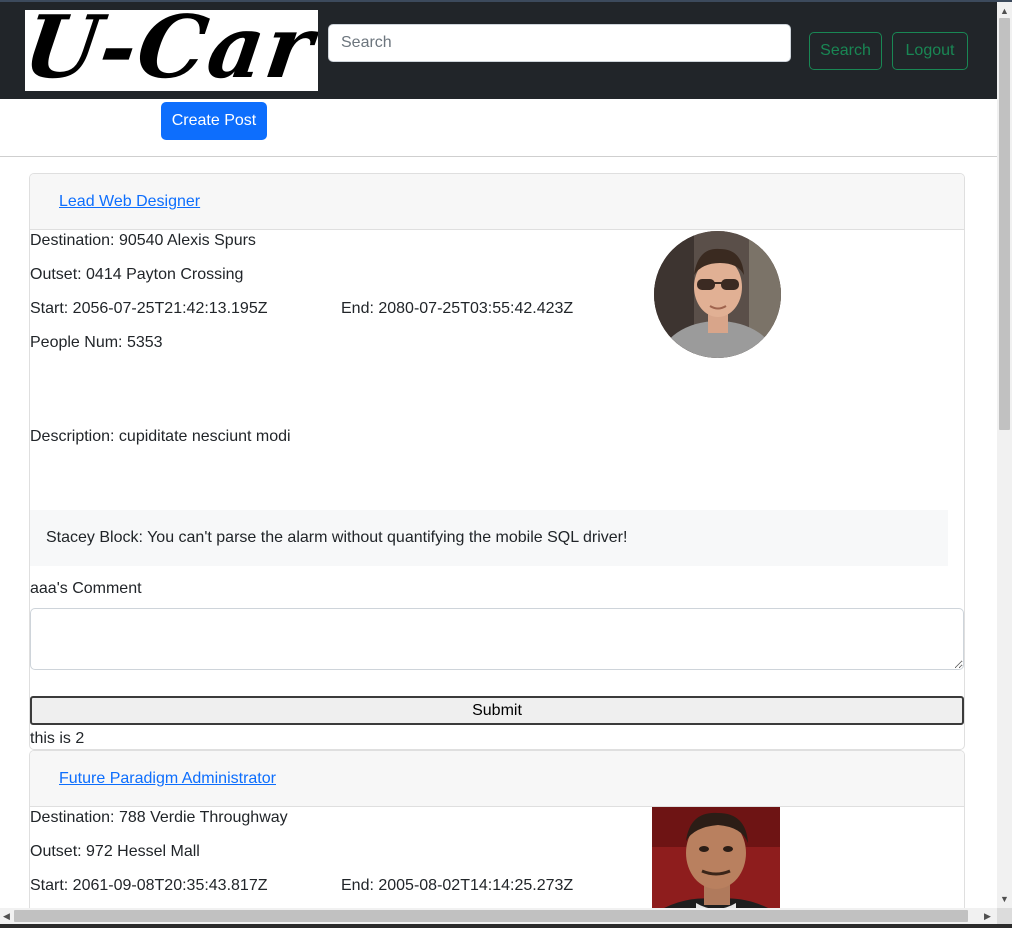 The width and height of the screenshot is (1012, 928). Describe the element at coordinates (1004, 916) in the screenshot. I see `scrollbar-corner` at that location.